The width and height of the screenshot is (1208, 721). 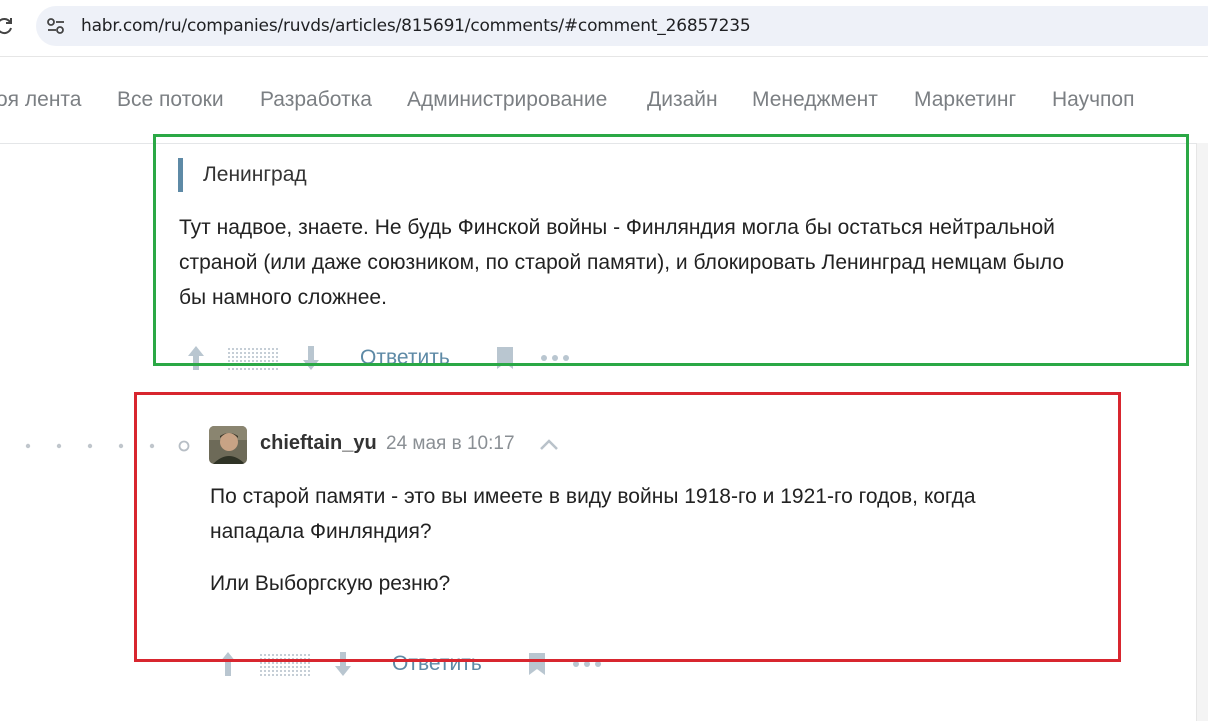 What do you see at coordinates (815, 100) in the screenshot?
I see `nav-item-management: Менеджмент` at bounding box center [815, 100].